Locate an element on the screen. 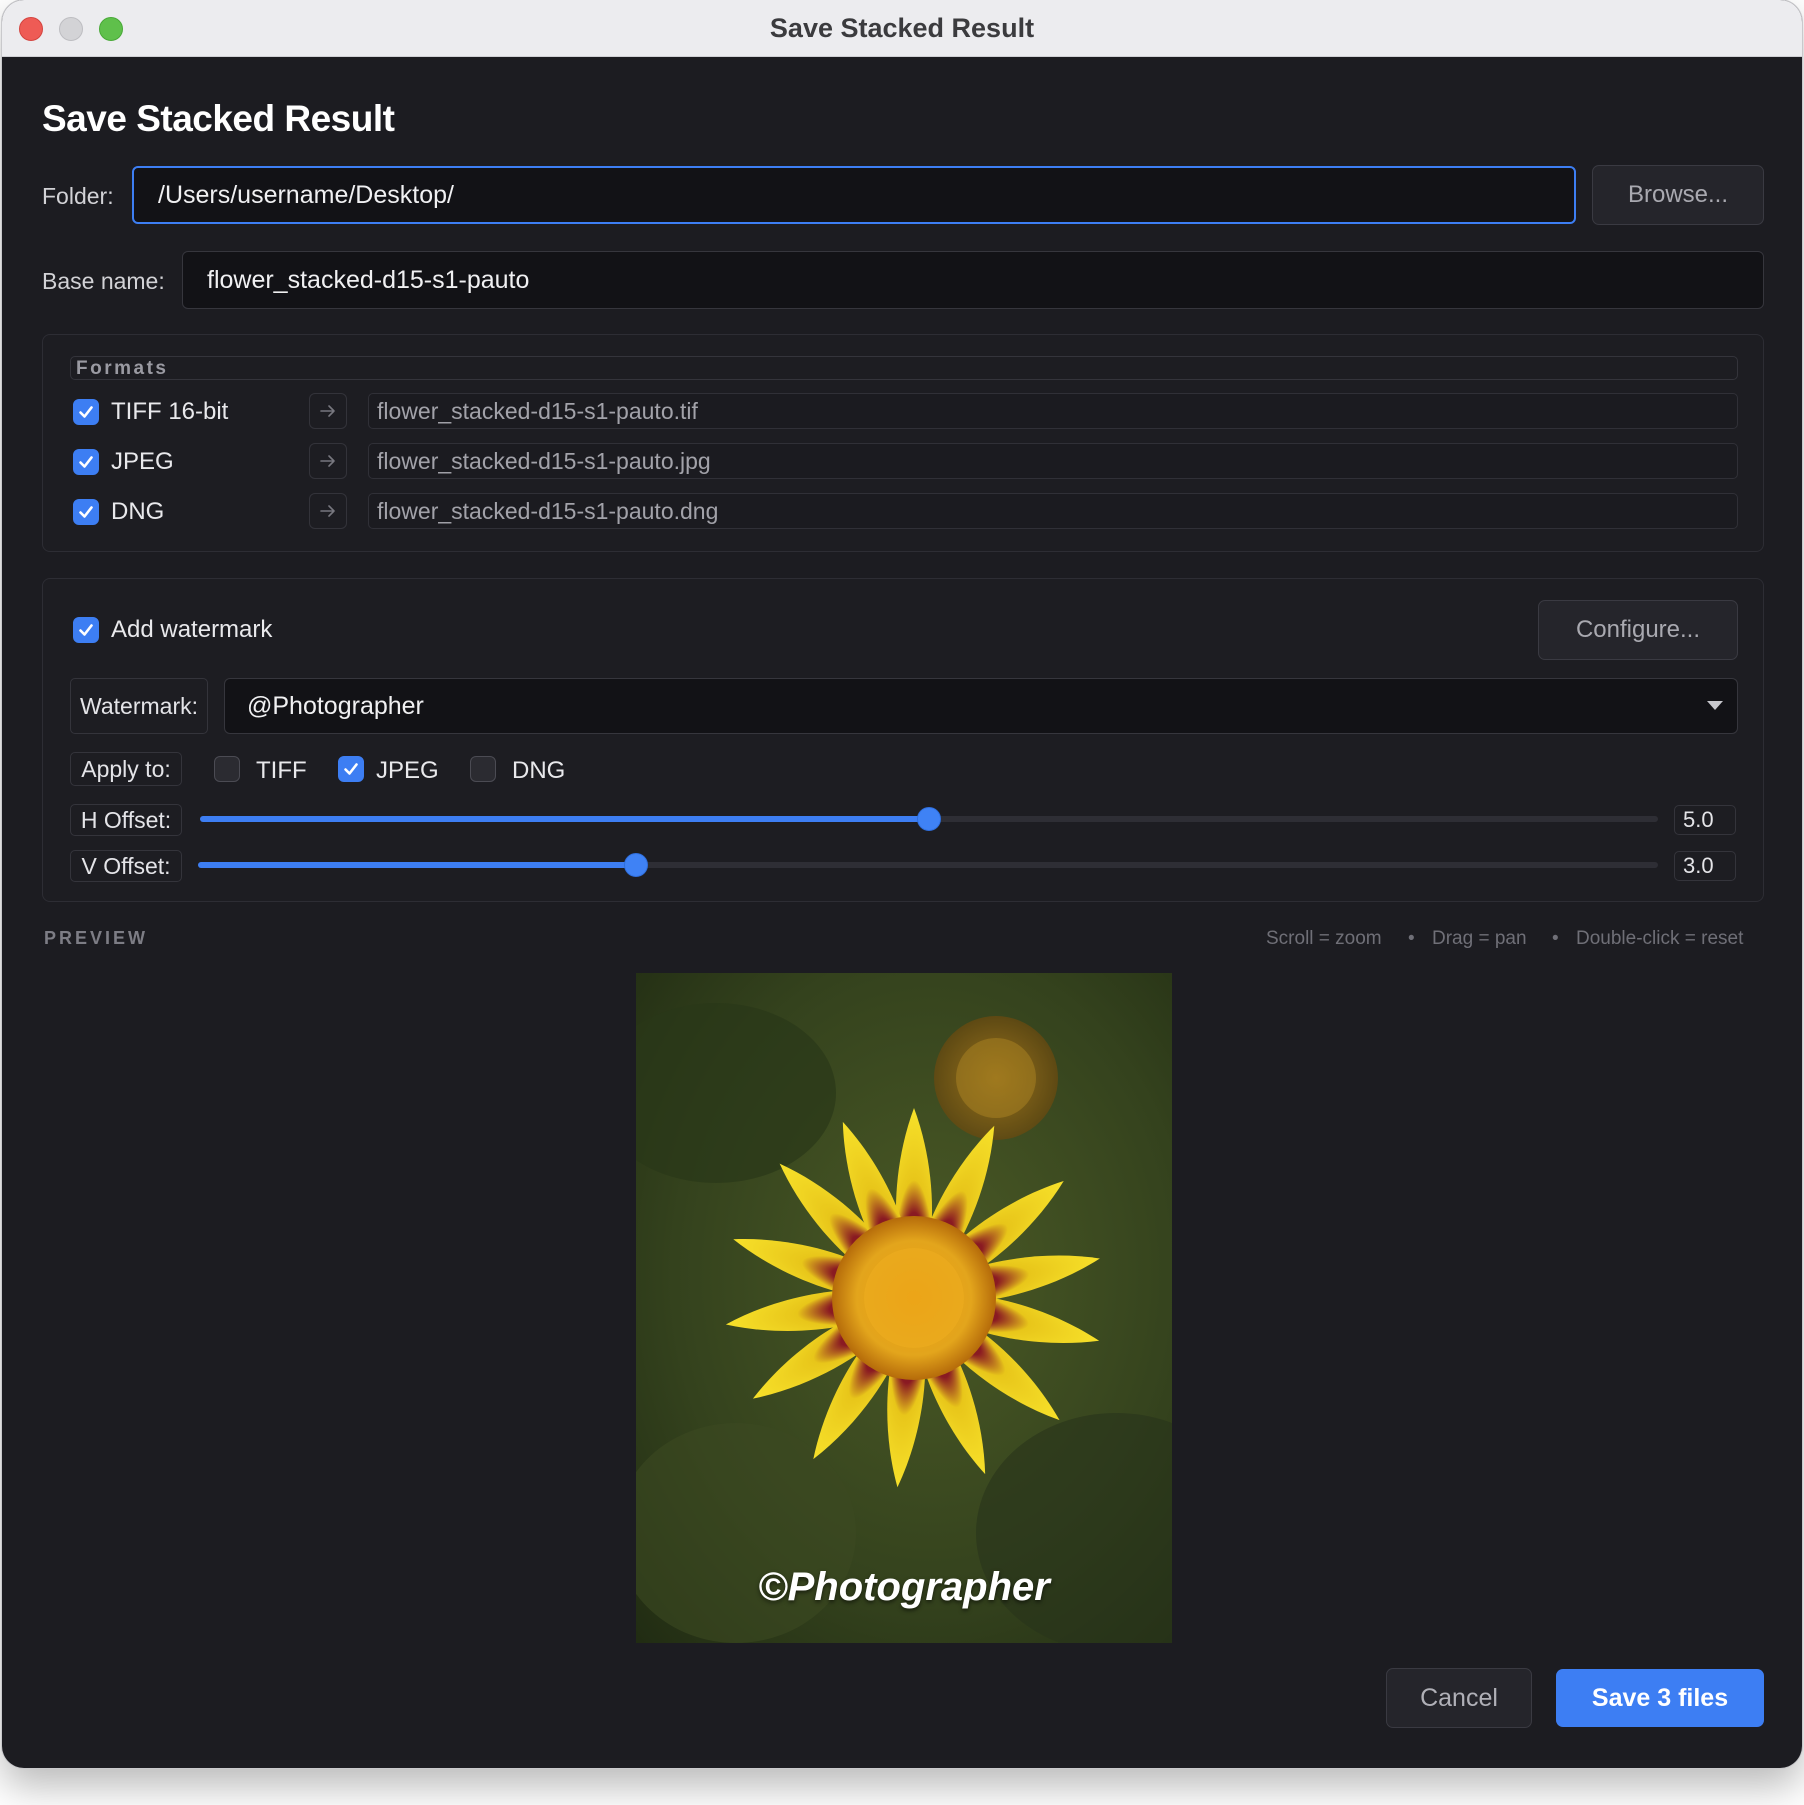  v-offset-slider-fill is located at coordinates (417, 865).